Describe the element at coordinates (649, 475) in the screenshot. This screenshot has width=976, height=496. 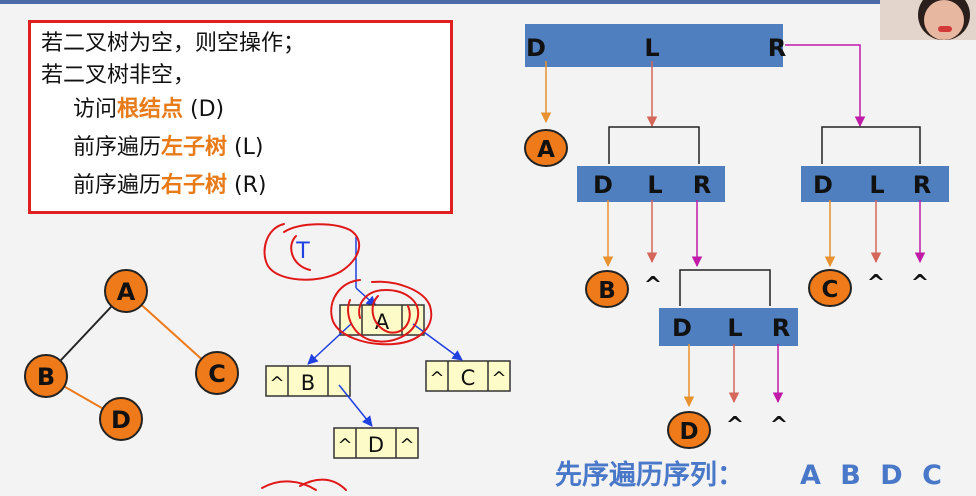
I see `result-label: 先序遍历序列：` at that location.